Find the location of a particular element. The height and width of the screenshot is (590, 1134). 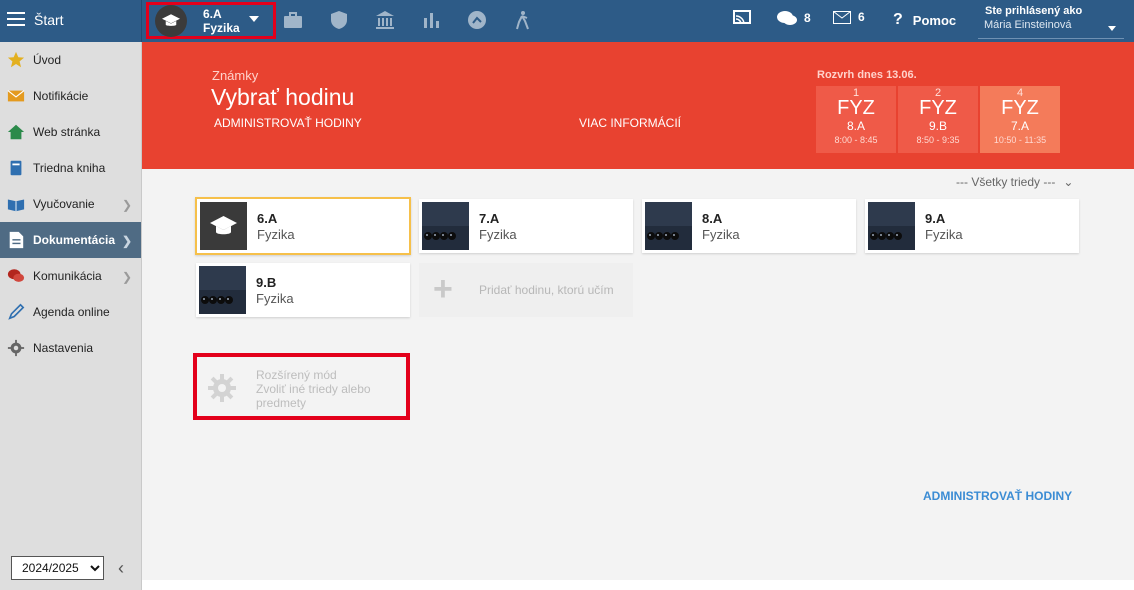

mail-button: 6 is located at coordinates (849, 17).